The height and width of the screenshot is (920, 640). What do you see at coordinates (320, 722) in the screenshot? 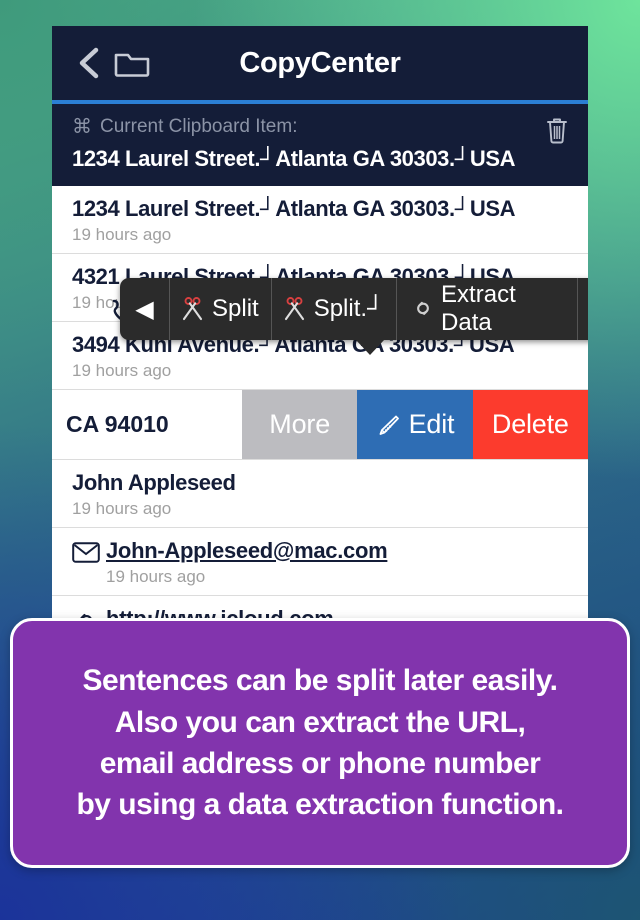
I see `caption-line: Also you can extract the URL,` at bounding box center [320, 722].